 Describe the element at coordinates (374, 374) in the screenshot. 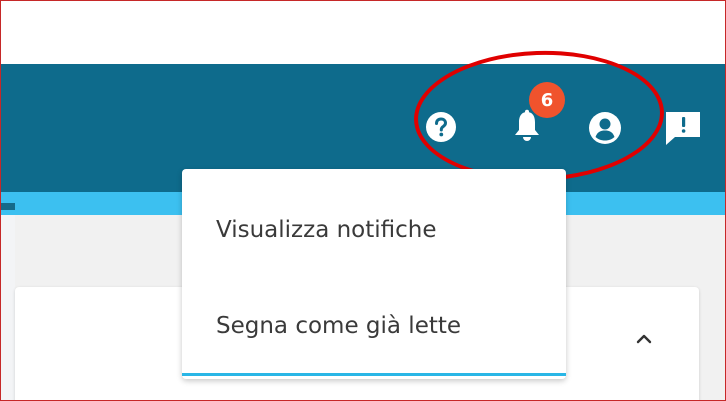

I see `menu-item-focus-underline` at that location.